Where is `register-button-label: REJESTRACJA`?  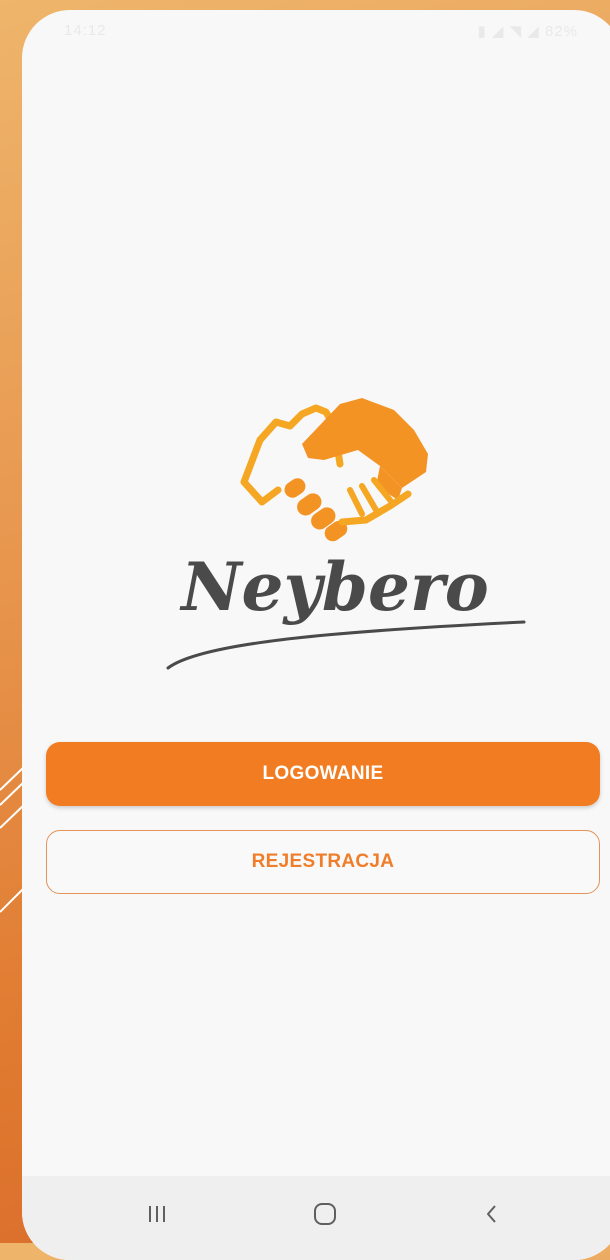 register-button-label: REJESTRACJA is located at coordinates (323, 861).